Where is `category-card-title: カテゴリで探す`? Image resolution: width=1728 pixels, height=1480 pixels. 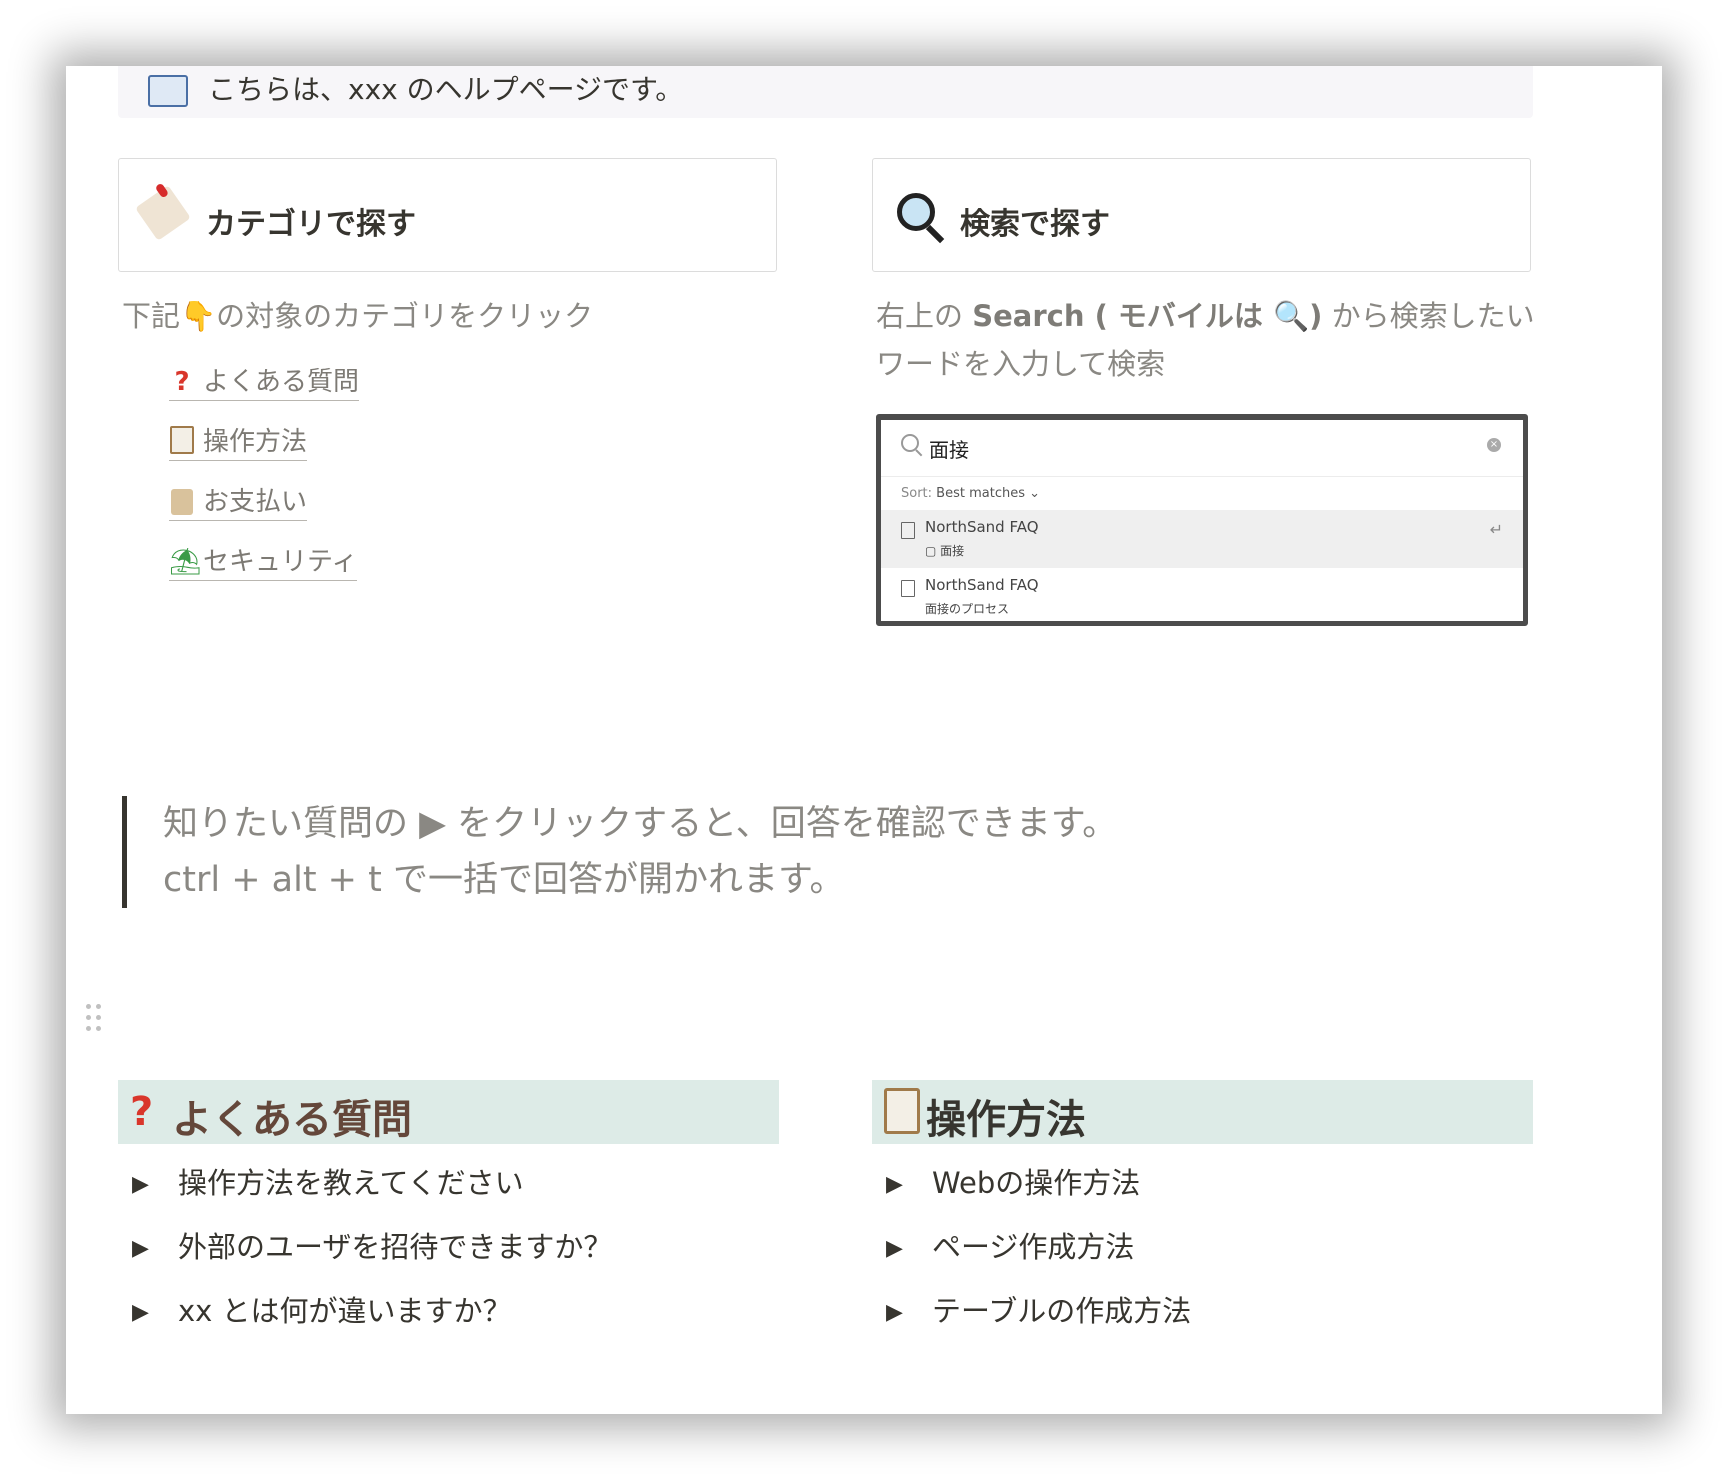
category-card-title: カテゴリで探す is located at coordinates (311, 224).